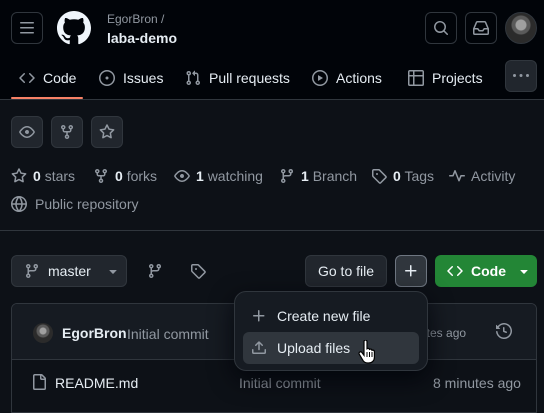 This screenshot has width=544, height=413. Describe the element at coordinates (60, 176) in the screenshot. I see `stars-label: stars` at that location.